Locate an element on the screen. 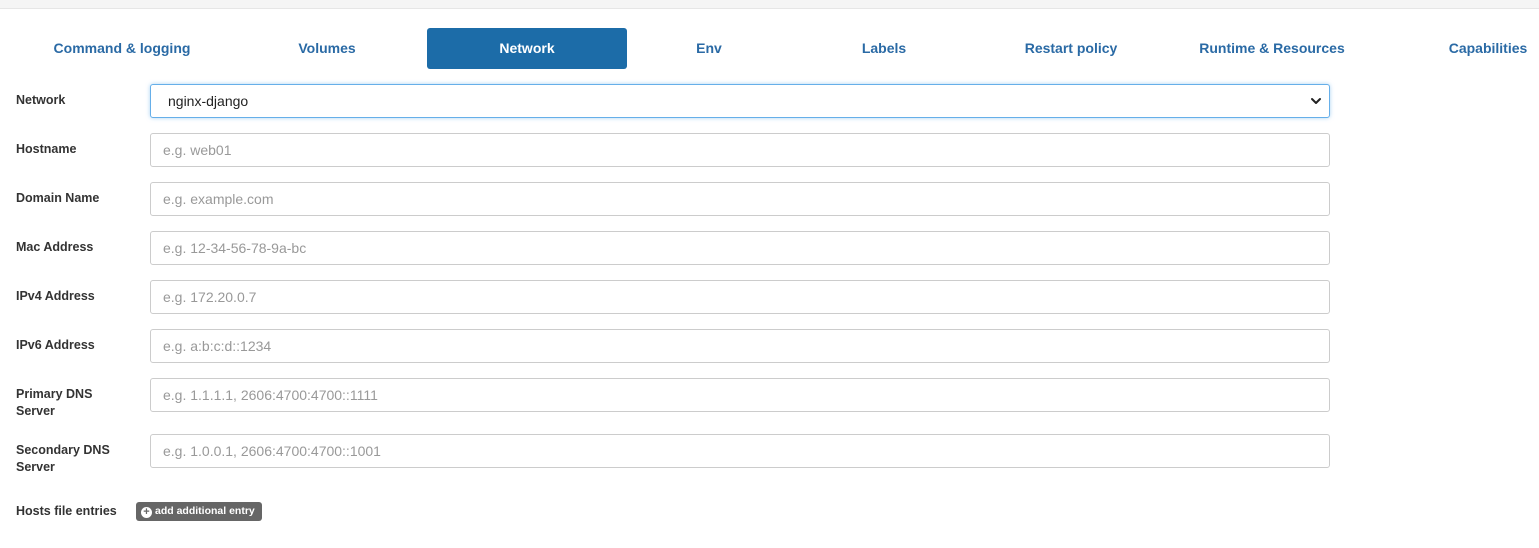 This screenshot has height=548, width=1539. hosts-file-label: Hosts file entries is located at coordinates (66, 511).